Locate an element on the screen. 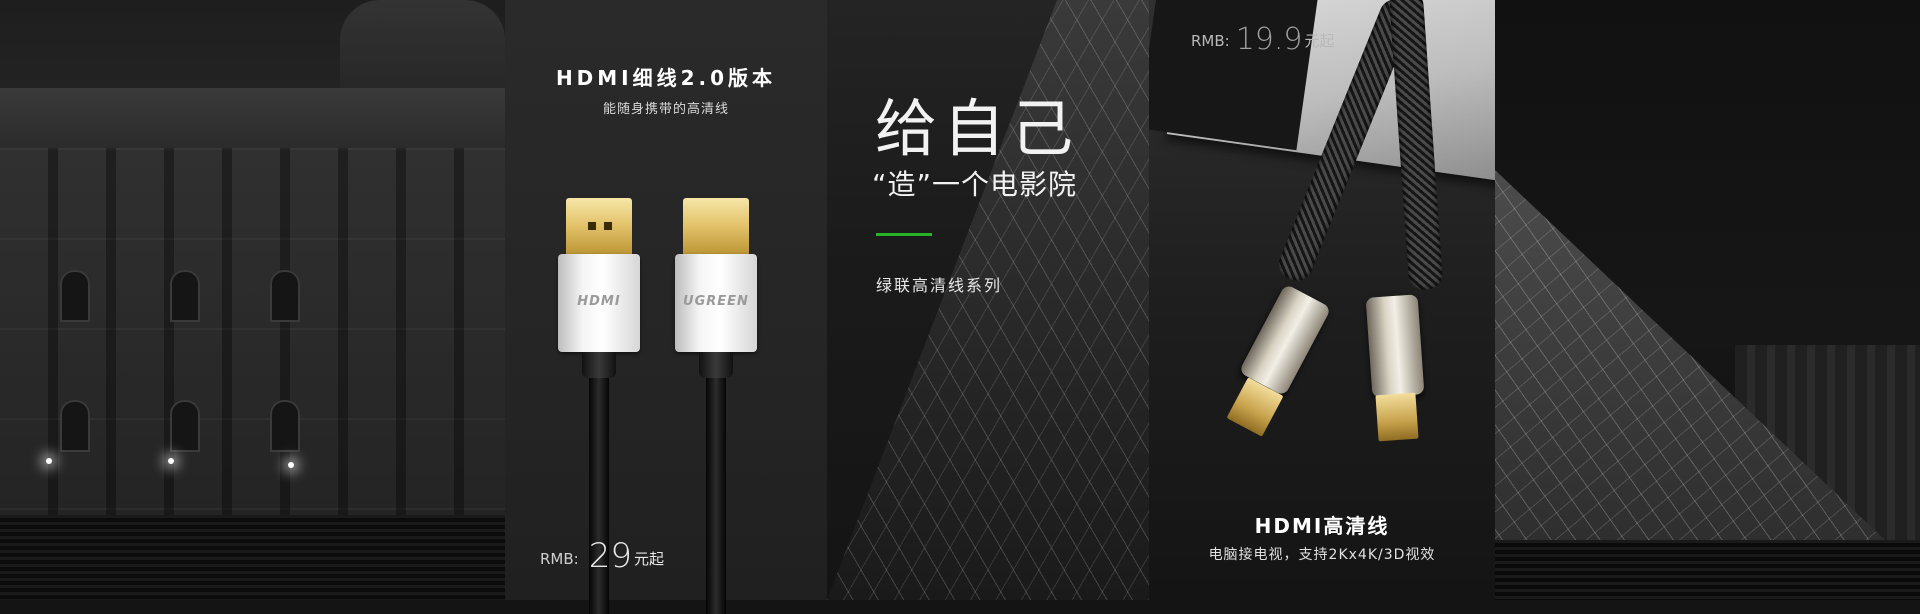 Image resolution: width=1920 pixels, height=614 pixels. connector-label: HDMI is located at coordinates (599, 301).